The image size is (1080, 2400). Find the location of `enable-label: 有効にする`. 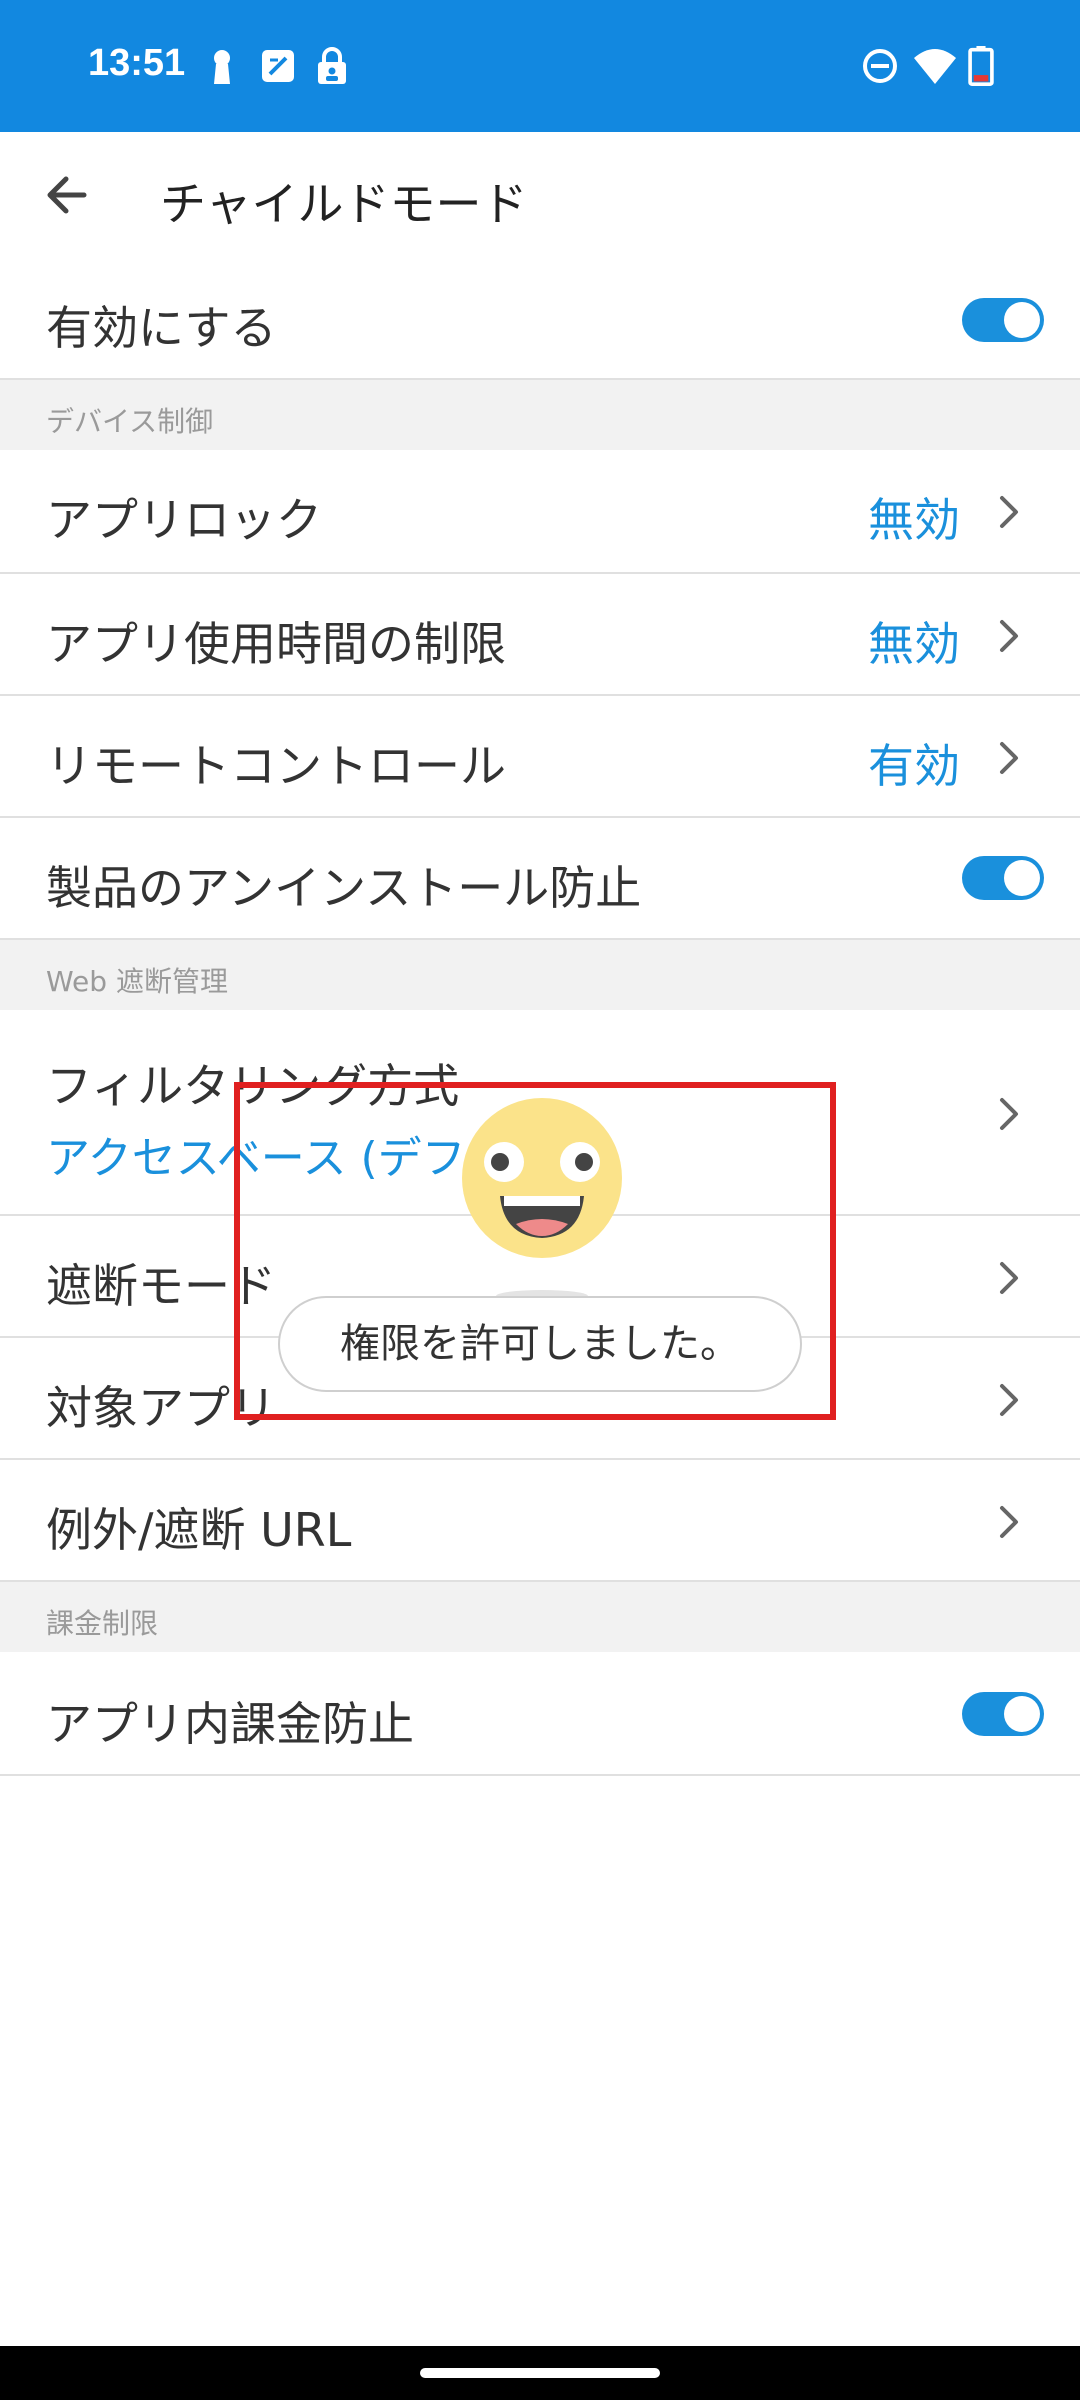

enable-label: 有効にする is located at coordinates (161, 328).